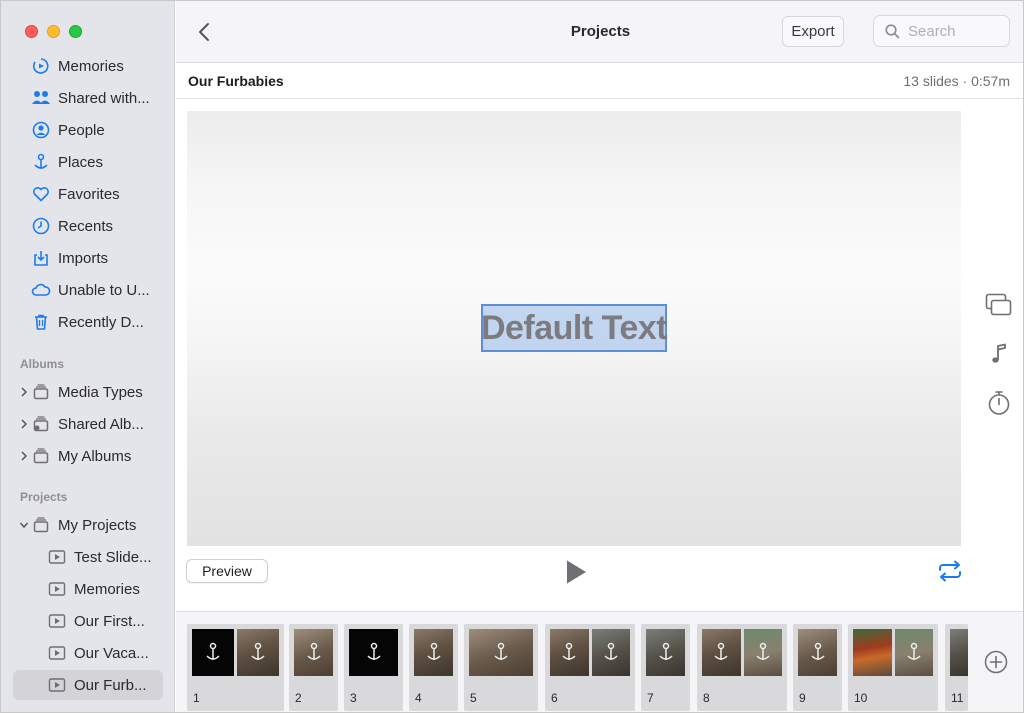 This screenshot has width=1024, height=713. Describe the element at coordinates (41, 194) in the screenshot. I see `heart-icon` at that location.